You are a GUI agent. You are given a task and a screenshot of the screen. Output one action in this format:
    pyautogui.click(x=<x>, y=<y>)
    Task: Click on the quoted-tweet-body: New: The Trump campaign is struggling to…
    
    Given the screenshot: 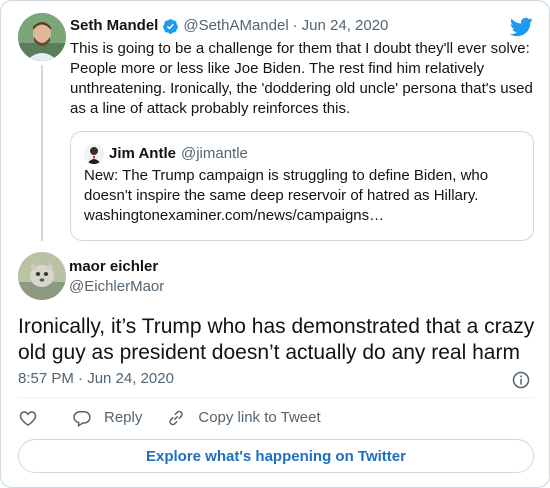 What is the action you would take?
    pyautogui.click(x=304, y=196)
    